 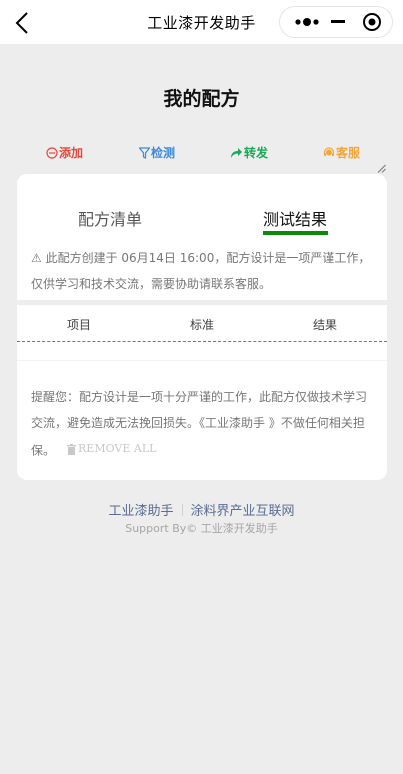 I want to click on service-label: 客服, so click(x=348, y=153).